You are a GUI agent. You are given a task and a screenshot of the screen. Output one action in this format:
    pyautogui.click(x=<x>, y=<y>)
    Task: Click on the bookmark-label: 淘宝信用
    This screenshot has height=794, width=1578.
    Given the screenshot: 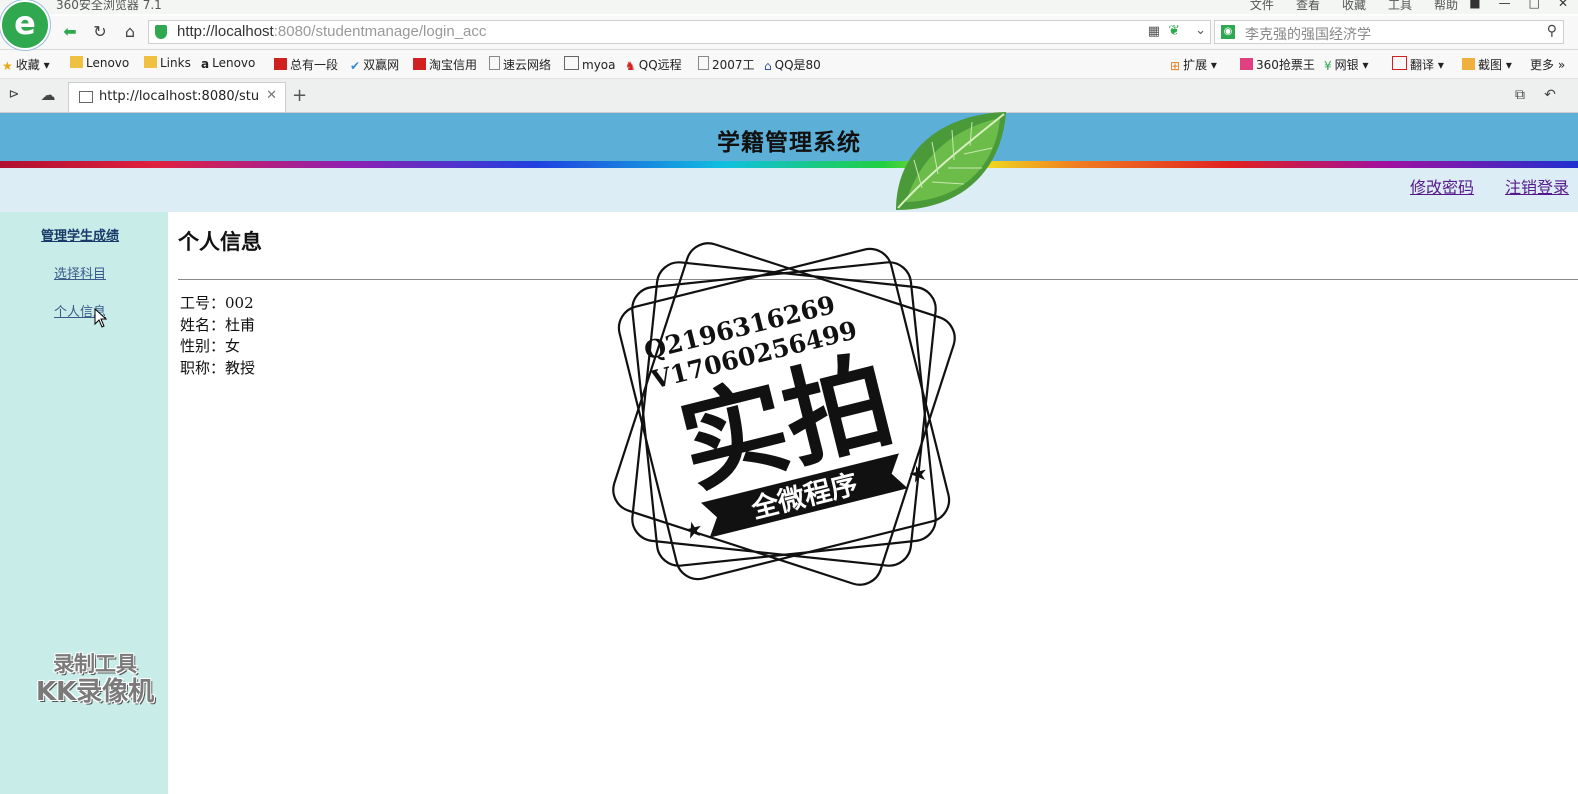 What is the action you would take?
    pyautogui.click(x=453, y=65)
    